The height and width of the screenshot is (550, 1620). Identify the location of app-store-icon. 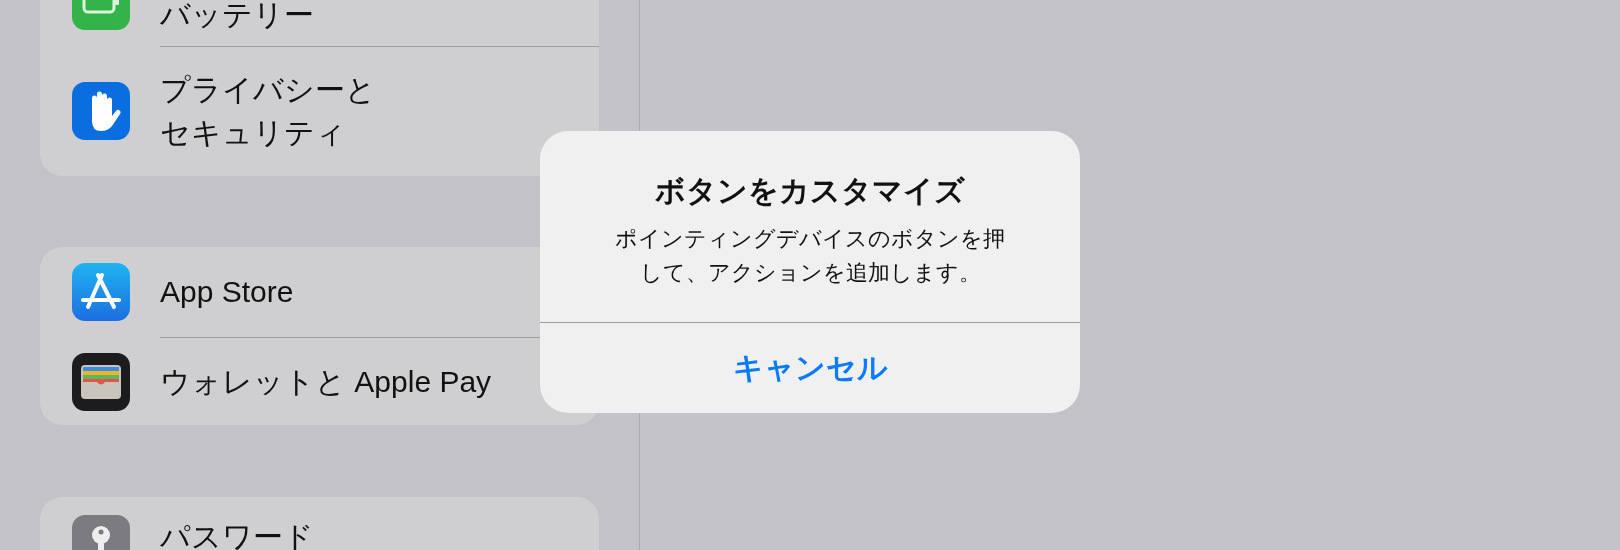
(101, 292).